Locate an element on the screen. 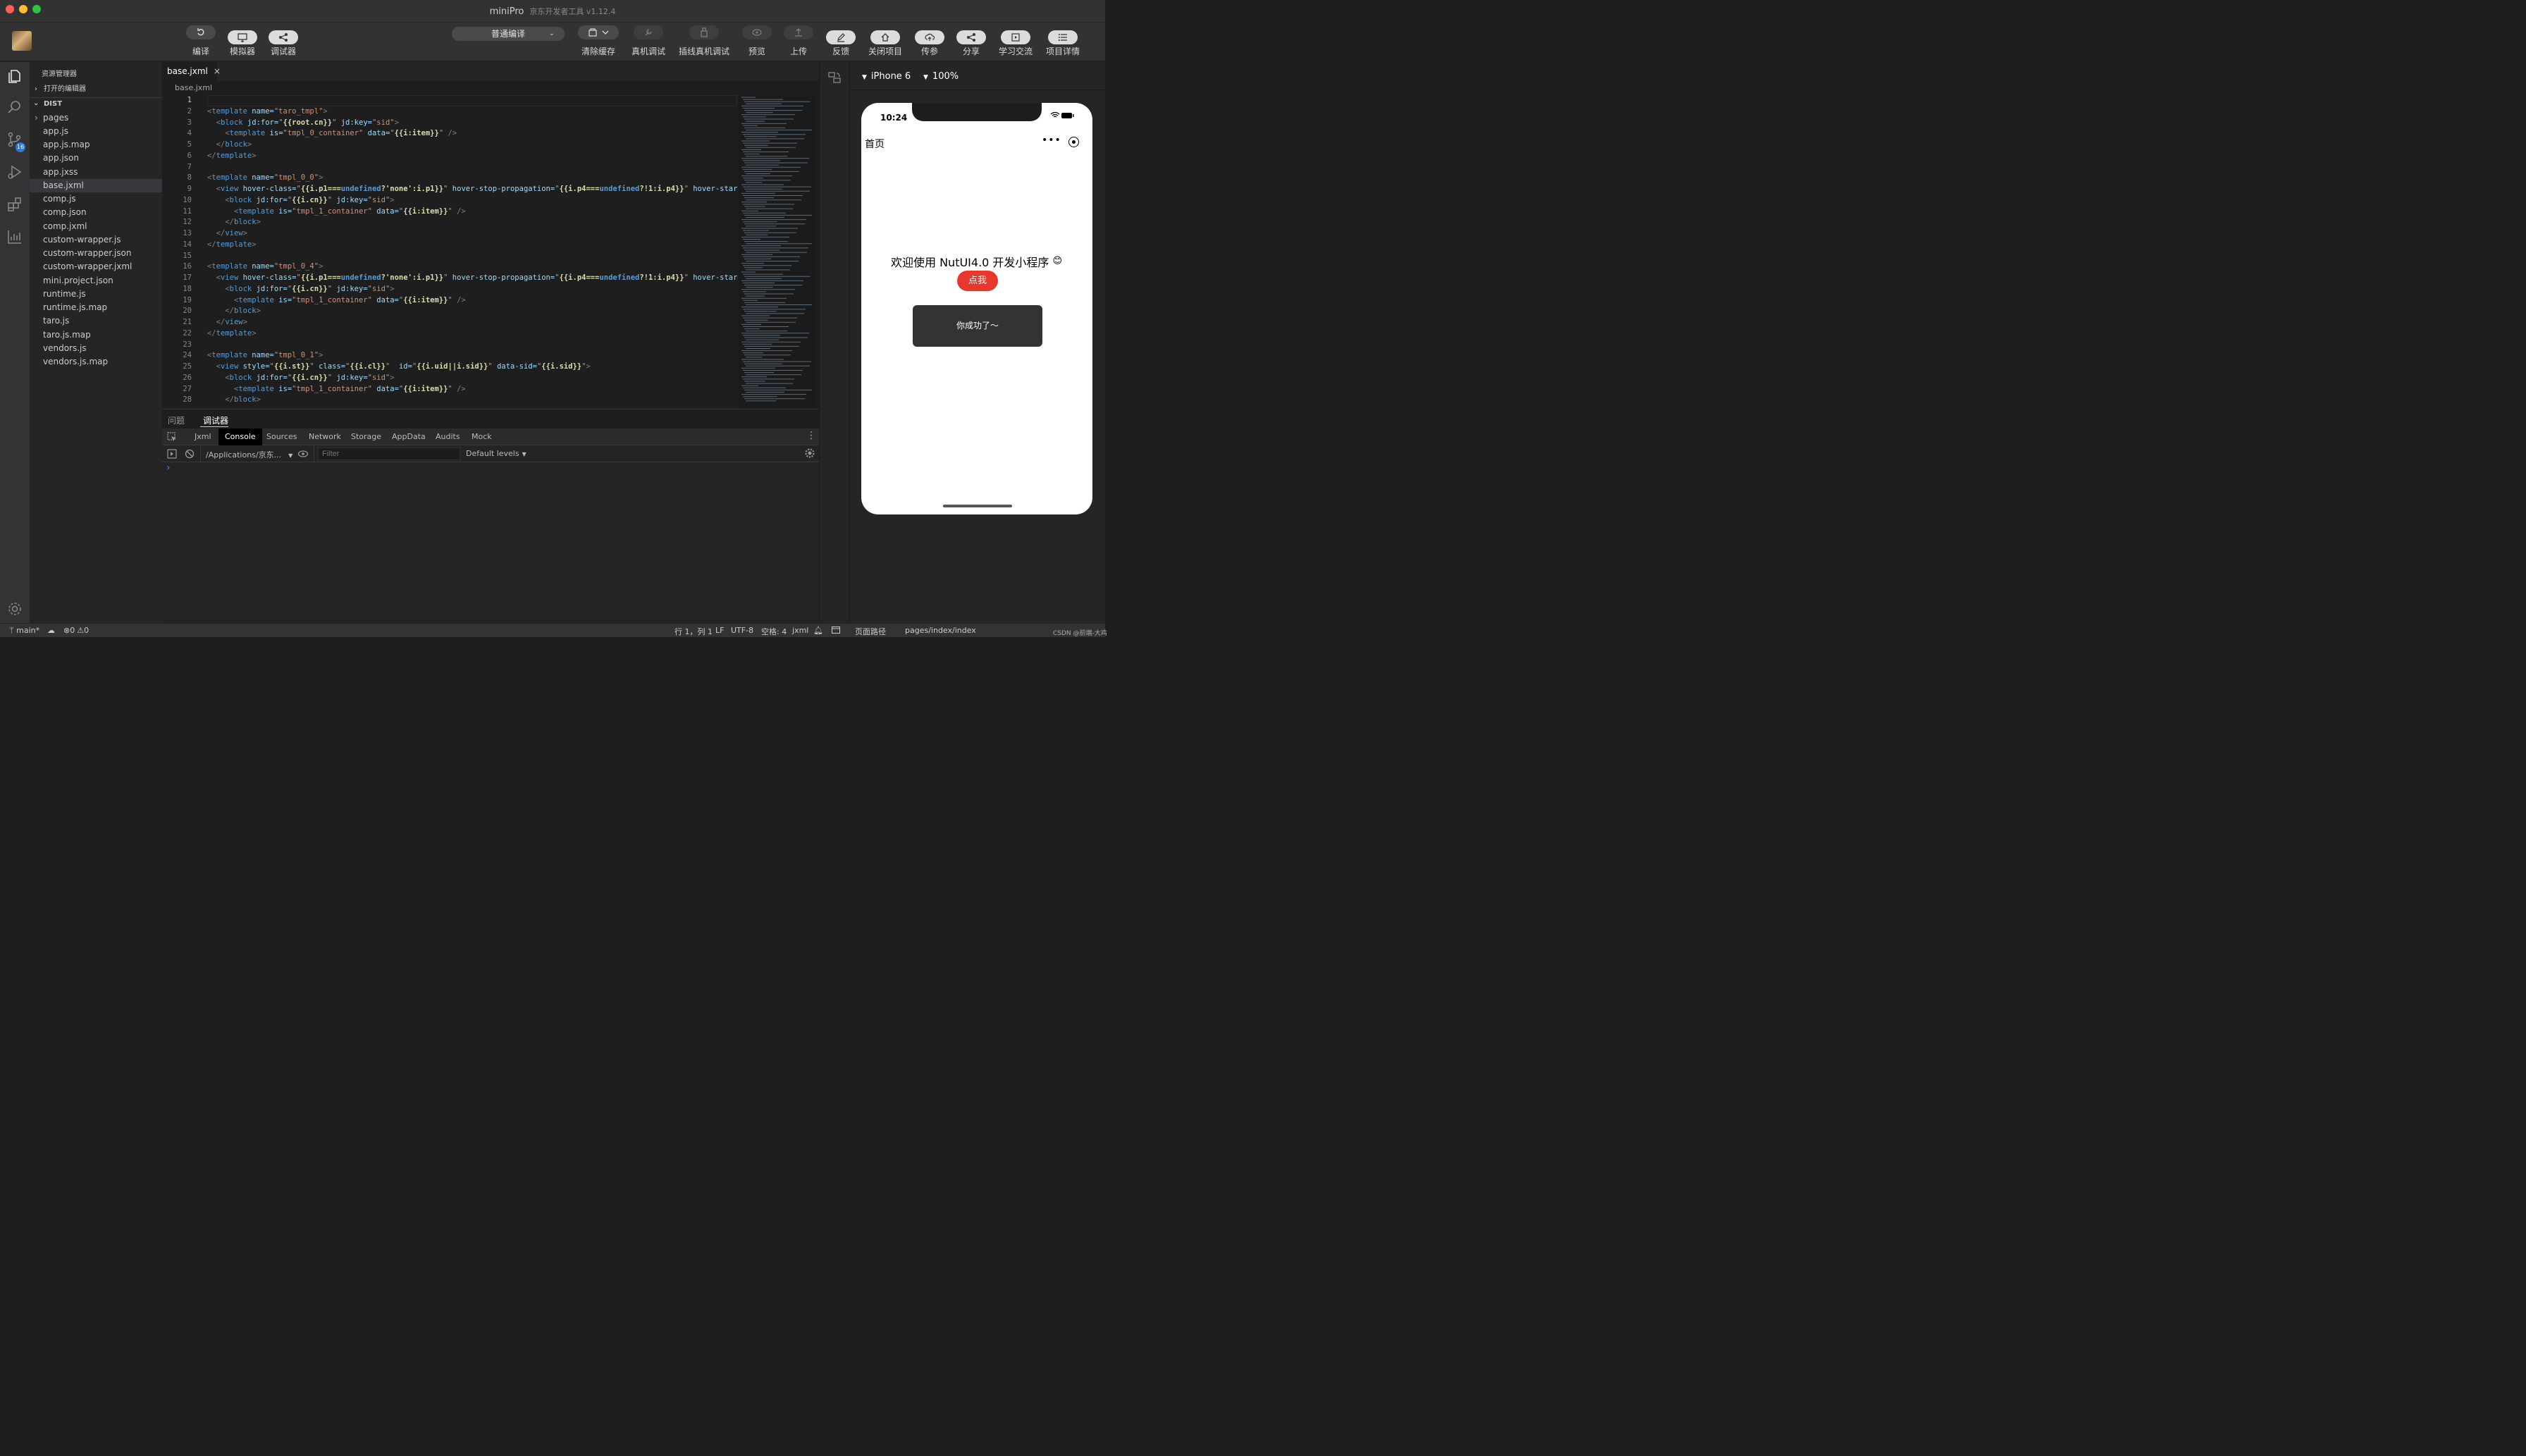  eye-icon is located at coordinates (303, 454).